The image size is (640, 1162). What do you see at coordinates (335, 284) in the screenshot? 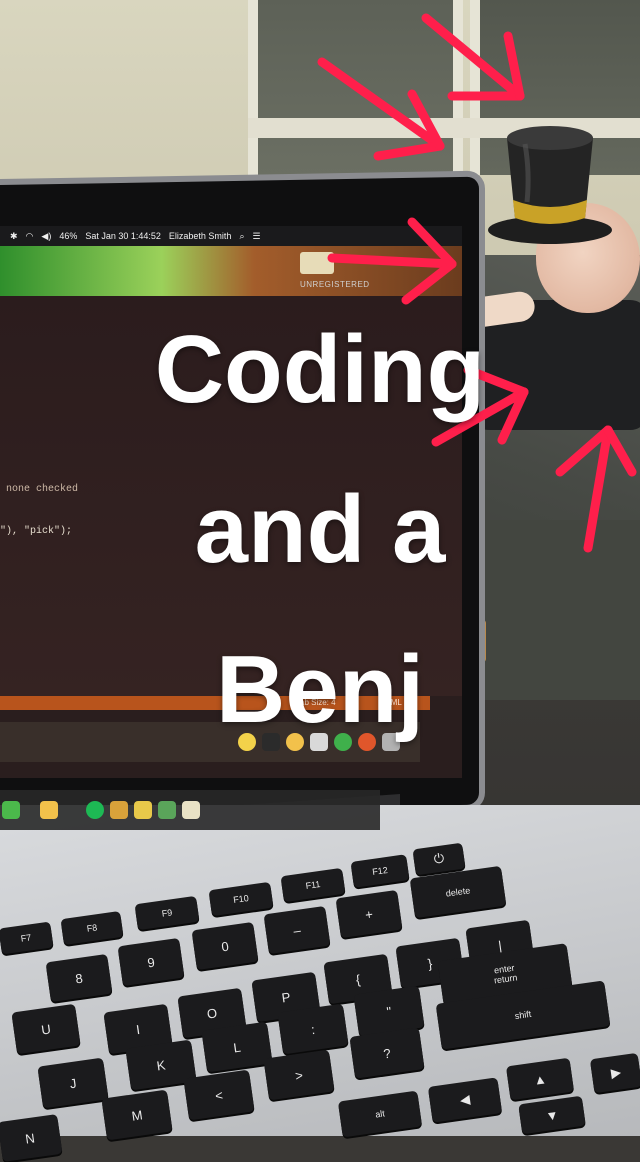
I see `unregistered-label: UNREGISTERED` at bounding box center [335, 284].